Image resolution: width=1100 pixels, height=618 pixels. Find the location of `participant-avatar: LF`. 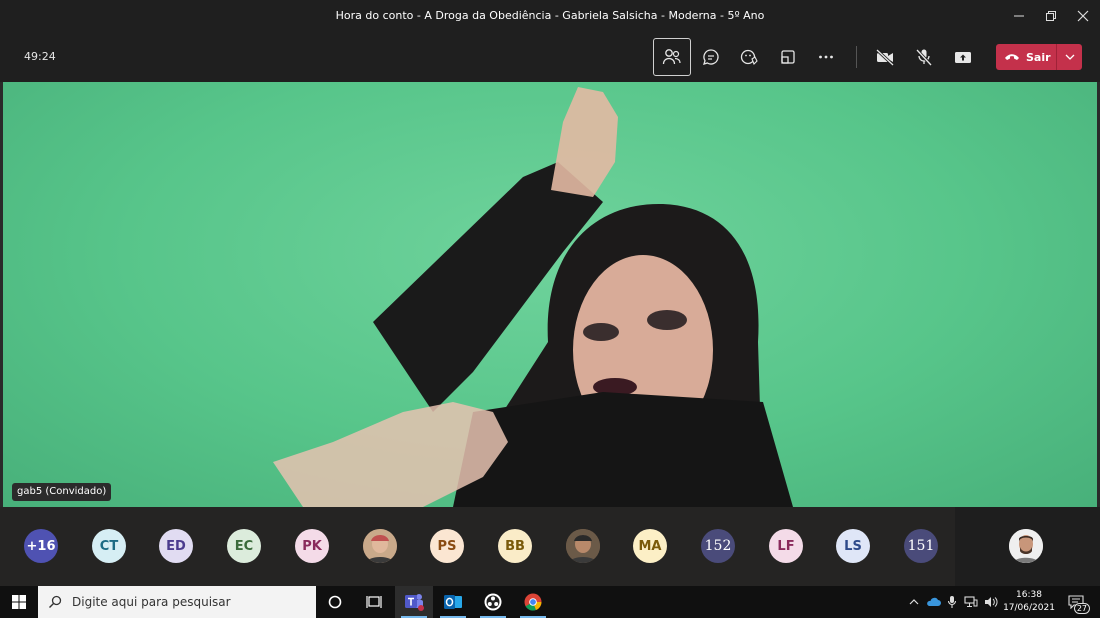

participant-avatar: LF is located at coordinates (786, 546).